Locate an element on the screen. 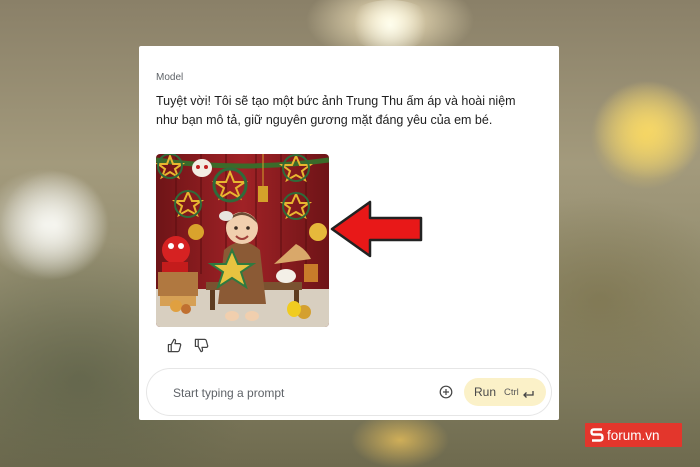 The width and height of the screenshot is (700, 467). reaction-buttons is located at coordinates (188, 345).